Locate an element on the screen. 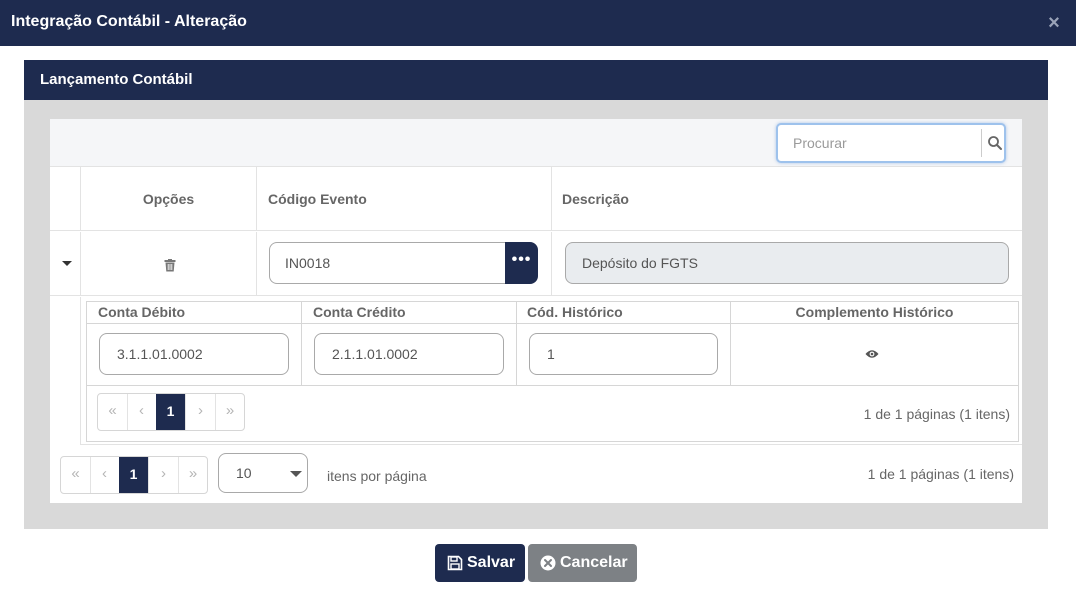 The width and height of the screenshot is (1076, 594). options-cell is located at coordinates (169, 264).